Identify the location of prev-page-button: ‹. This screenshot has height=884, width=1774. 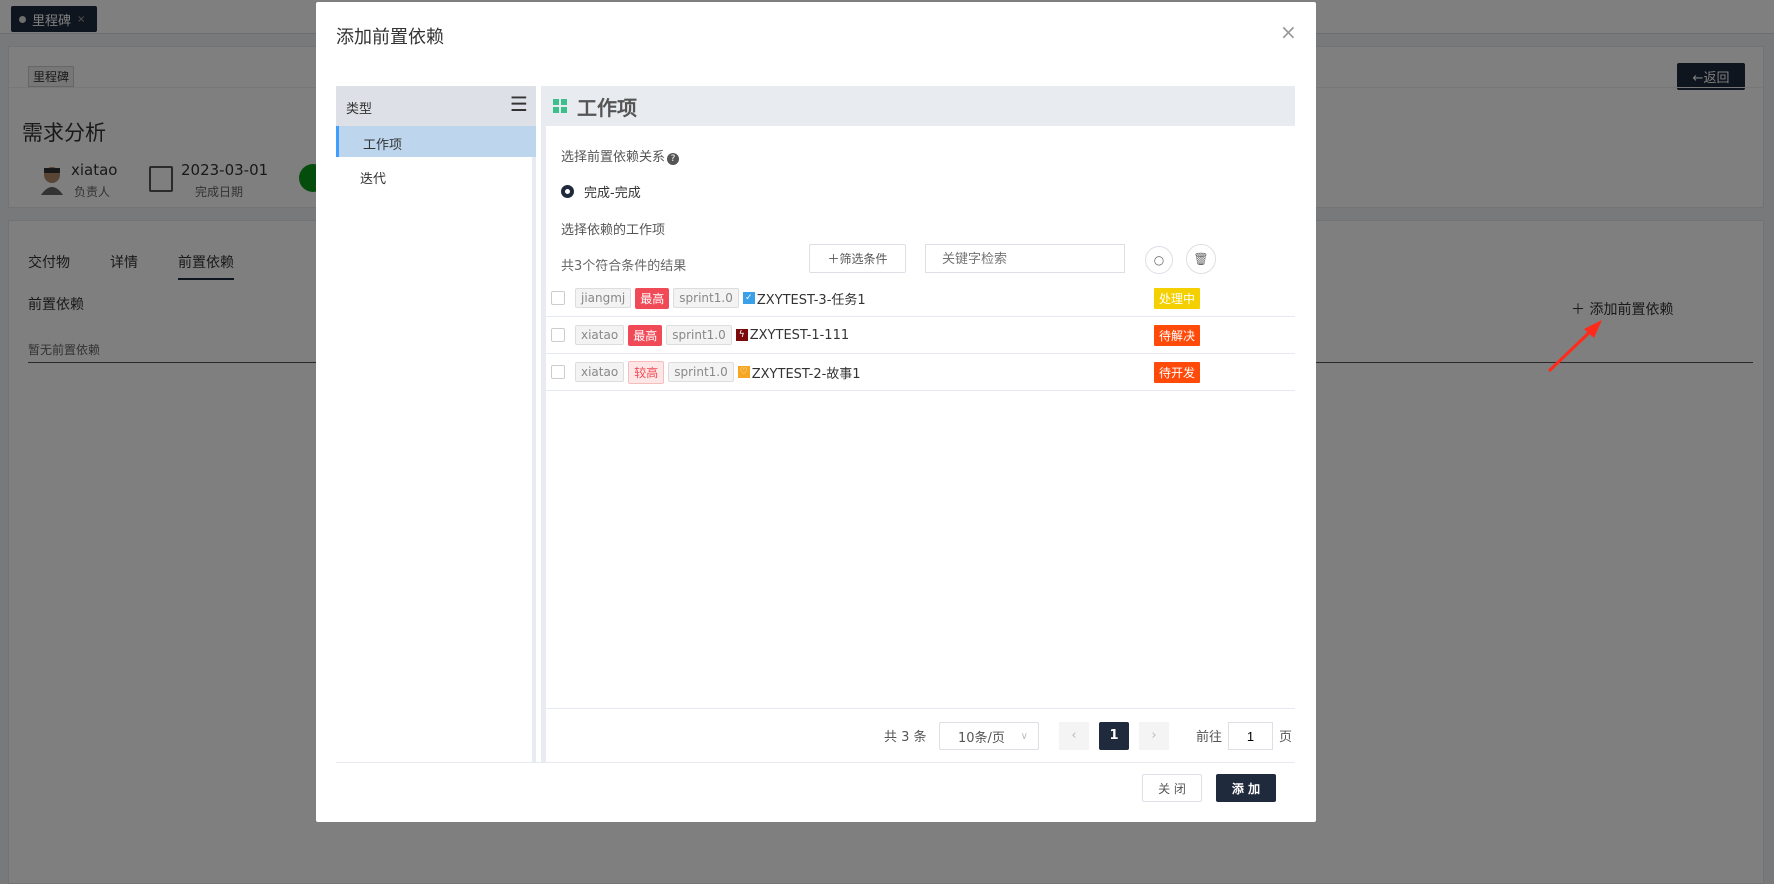
(1074, 736).